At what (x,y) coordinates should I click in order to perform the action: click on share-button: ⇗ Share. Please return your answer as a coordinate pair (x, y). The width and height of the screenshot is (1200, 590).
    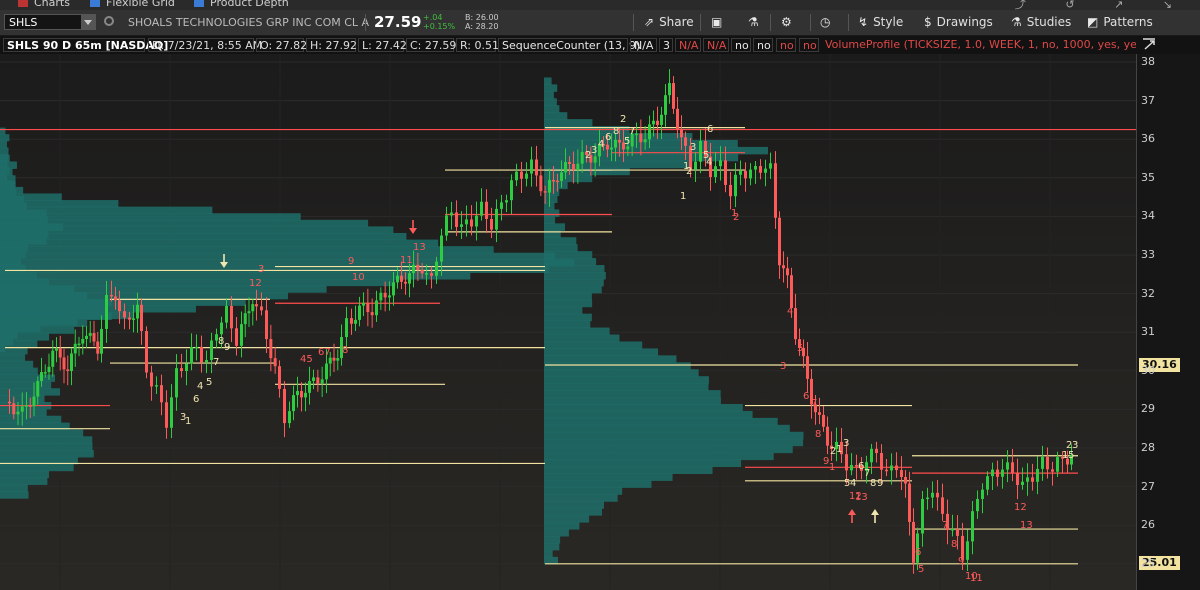
    Looking at the image, I should click on (669, 22).